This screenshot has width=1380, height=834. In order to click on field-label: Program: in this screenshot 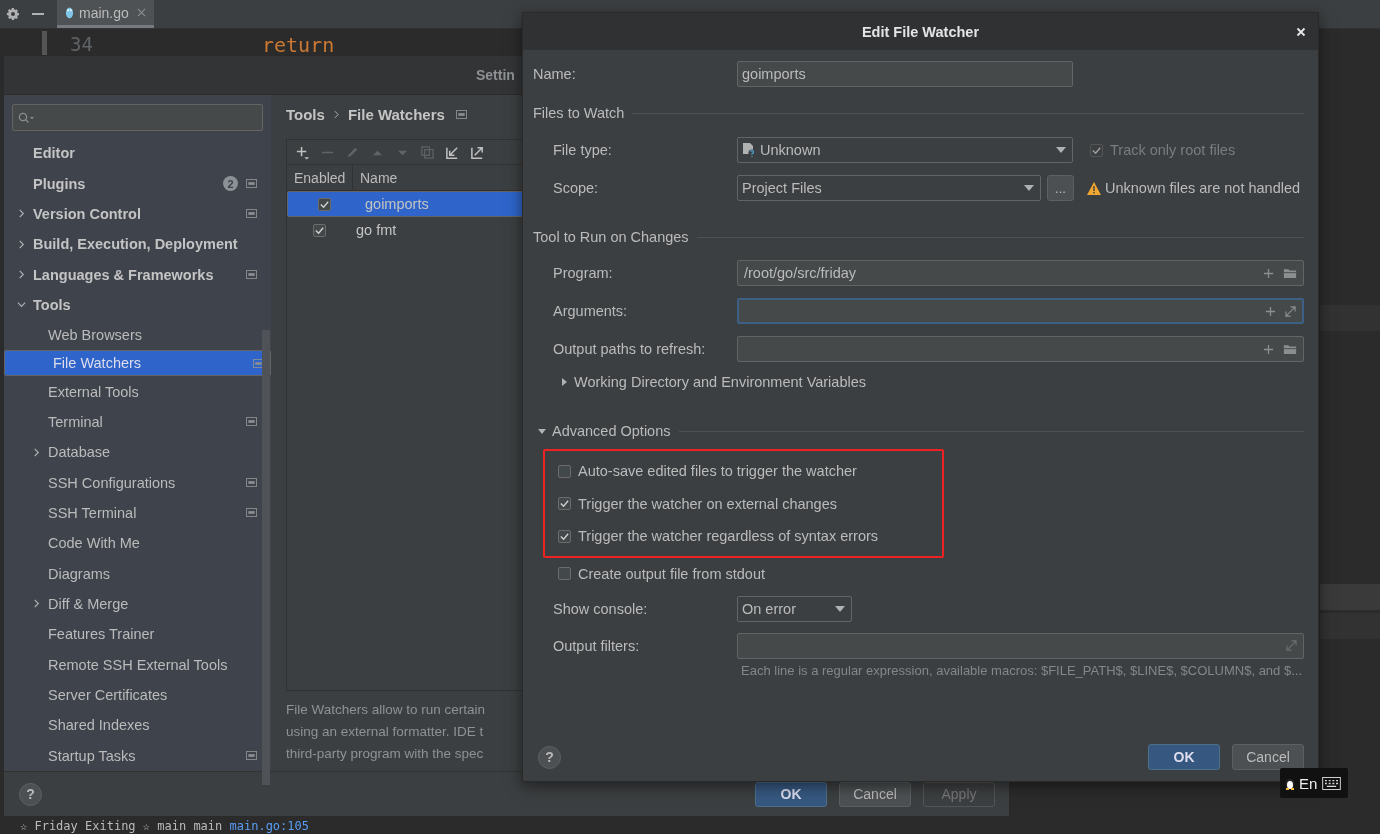, I will do `click(583, 273)`.